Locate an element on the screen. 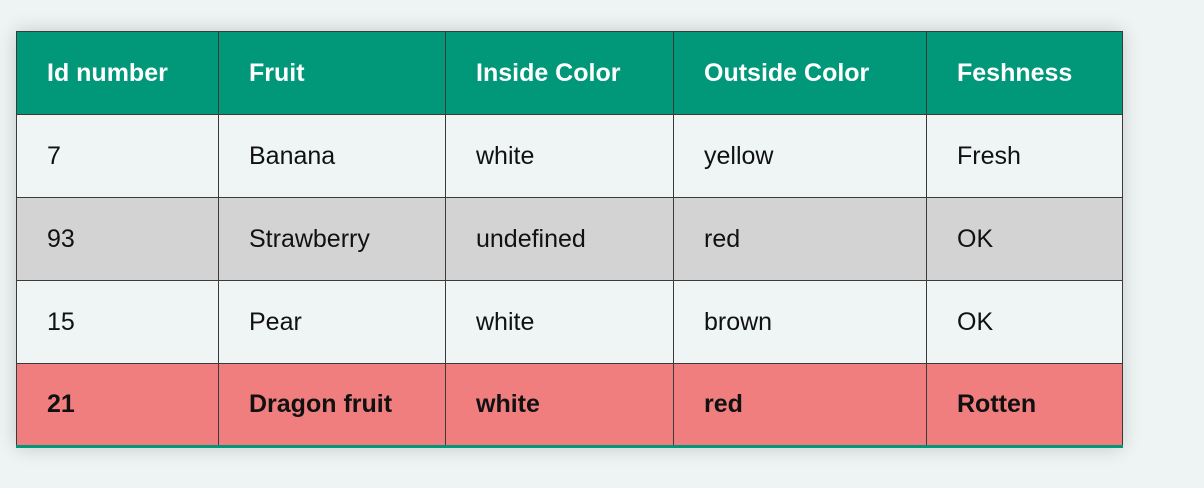 This screenshot has height=488, width=1204. cell-outside-color: brown is located at coordinates (800, 322).